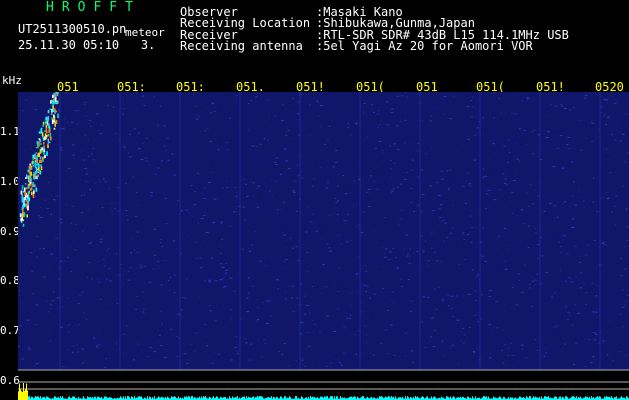  Describe the element at coordinates (10, 131) in the screenshot. I see `y-tick-label: 1.1` at that location.